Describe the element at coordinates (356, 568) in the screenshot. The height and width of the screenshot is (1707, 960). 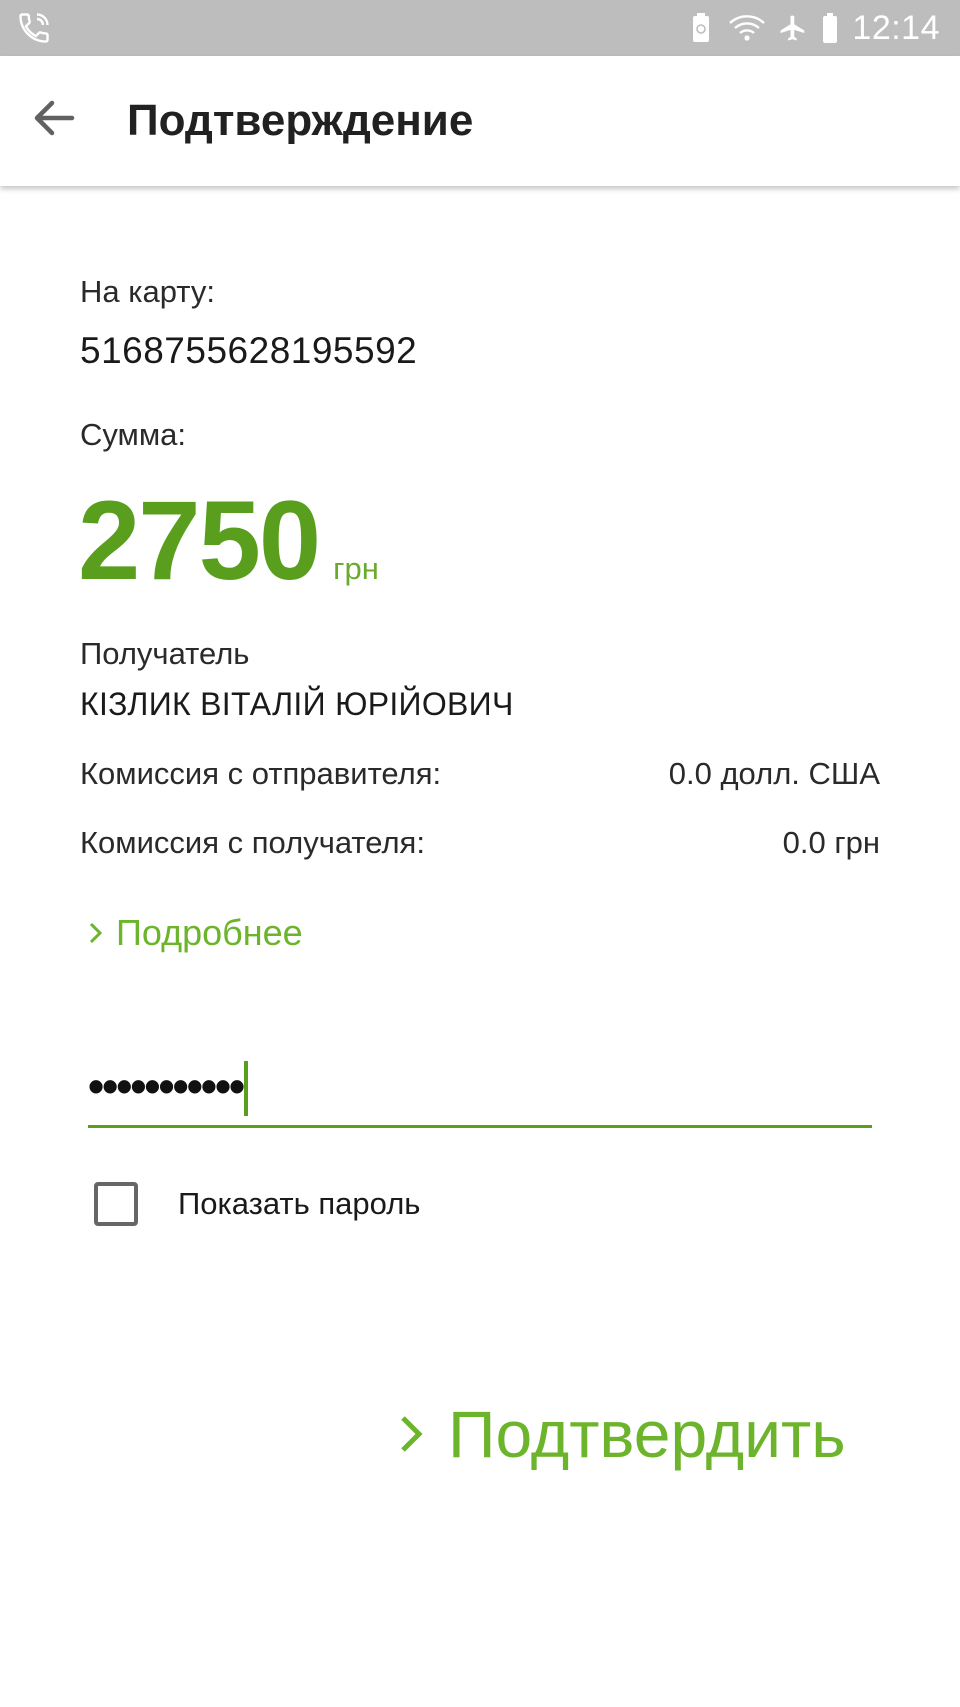
I see `amount-currency: грн` at that location.